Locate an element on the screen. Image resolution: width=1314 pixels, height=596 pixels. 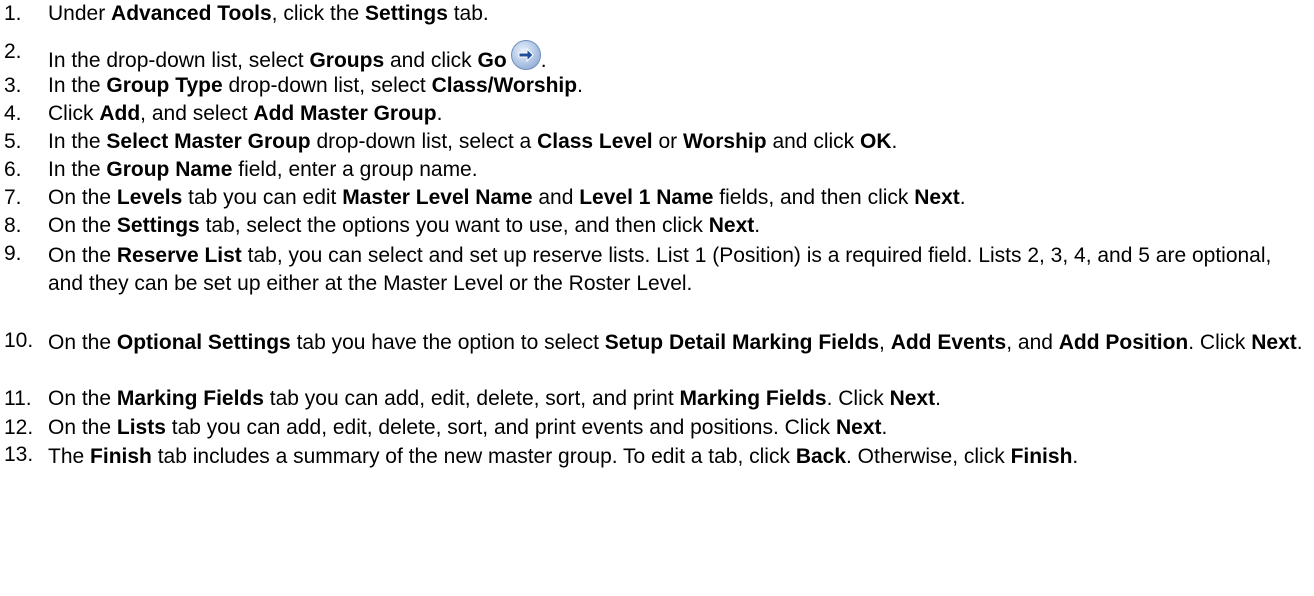
ui-term: Go is located at coordinates (492, 60).